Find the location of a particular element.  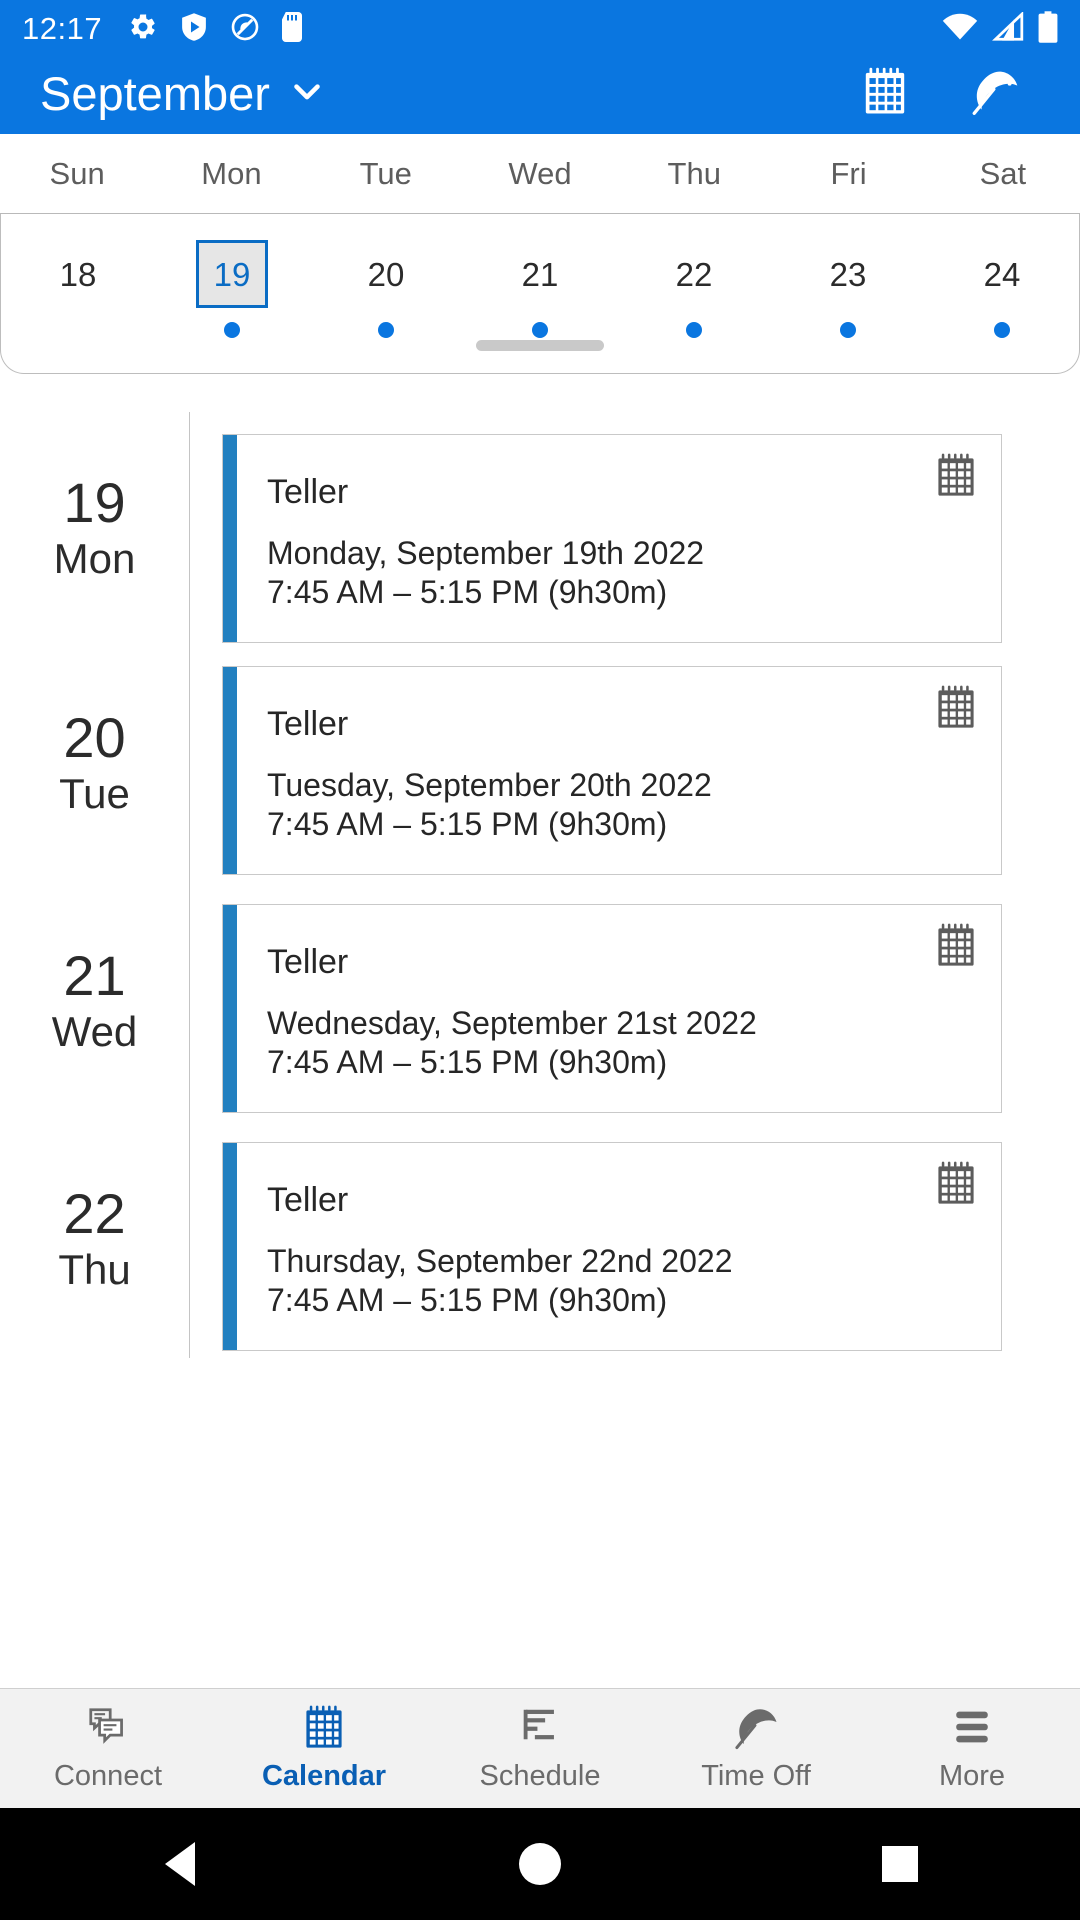

nav-item-more: More is located at coordinates (972, 1748).